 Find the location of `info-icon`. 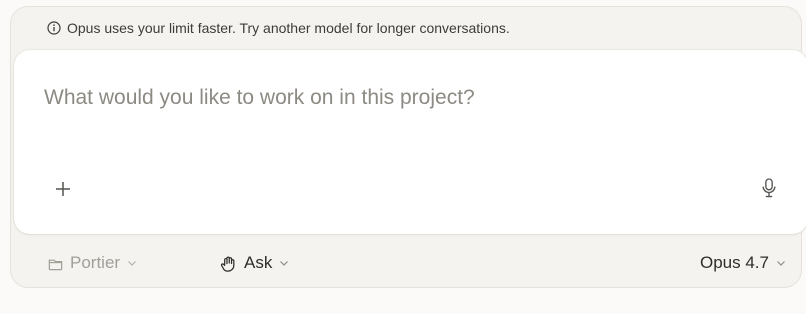

info-icon is located at coordinates (54, 28).